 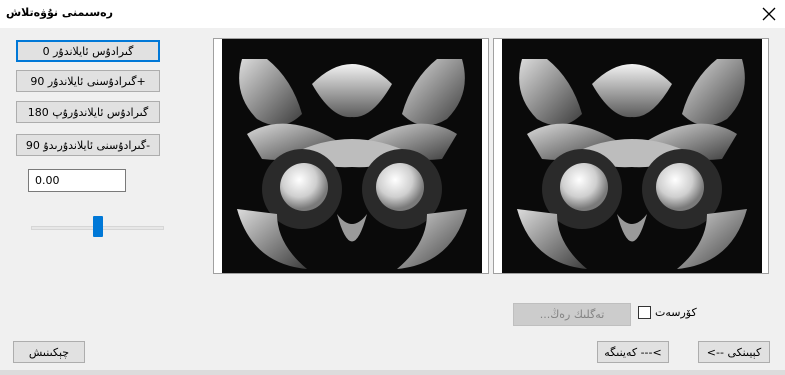 I want to click on cancel-button: چېكىنىش, so click(x=49, y=352).